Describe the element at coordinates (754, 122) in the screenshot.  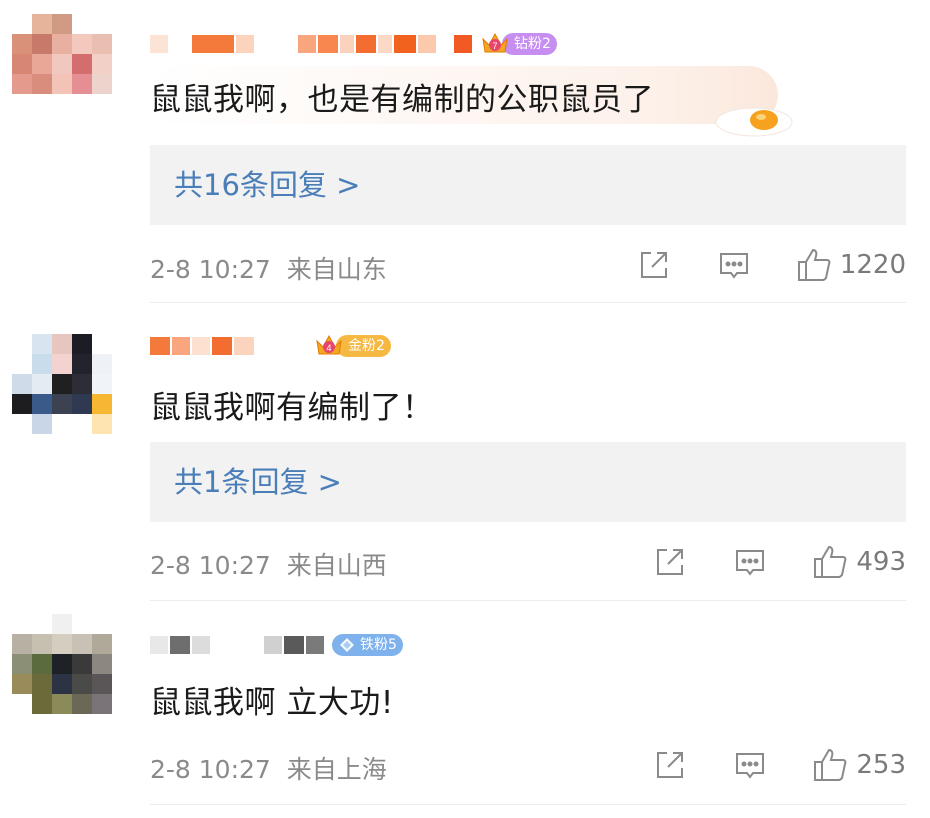
I see `fried-egg-decoration` at that location.